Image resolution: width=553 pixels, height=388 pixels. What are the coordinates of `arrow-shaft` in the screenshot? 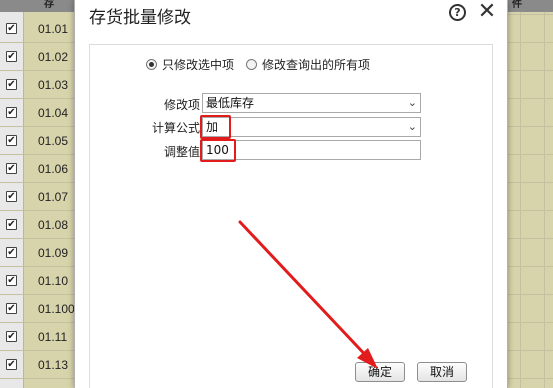 It's located at (306, 292).